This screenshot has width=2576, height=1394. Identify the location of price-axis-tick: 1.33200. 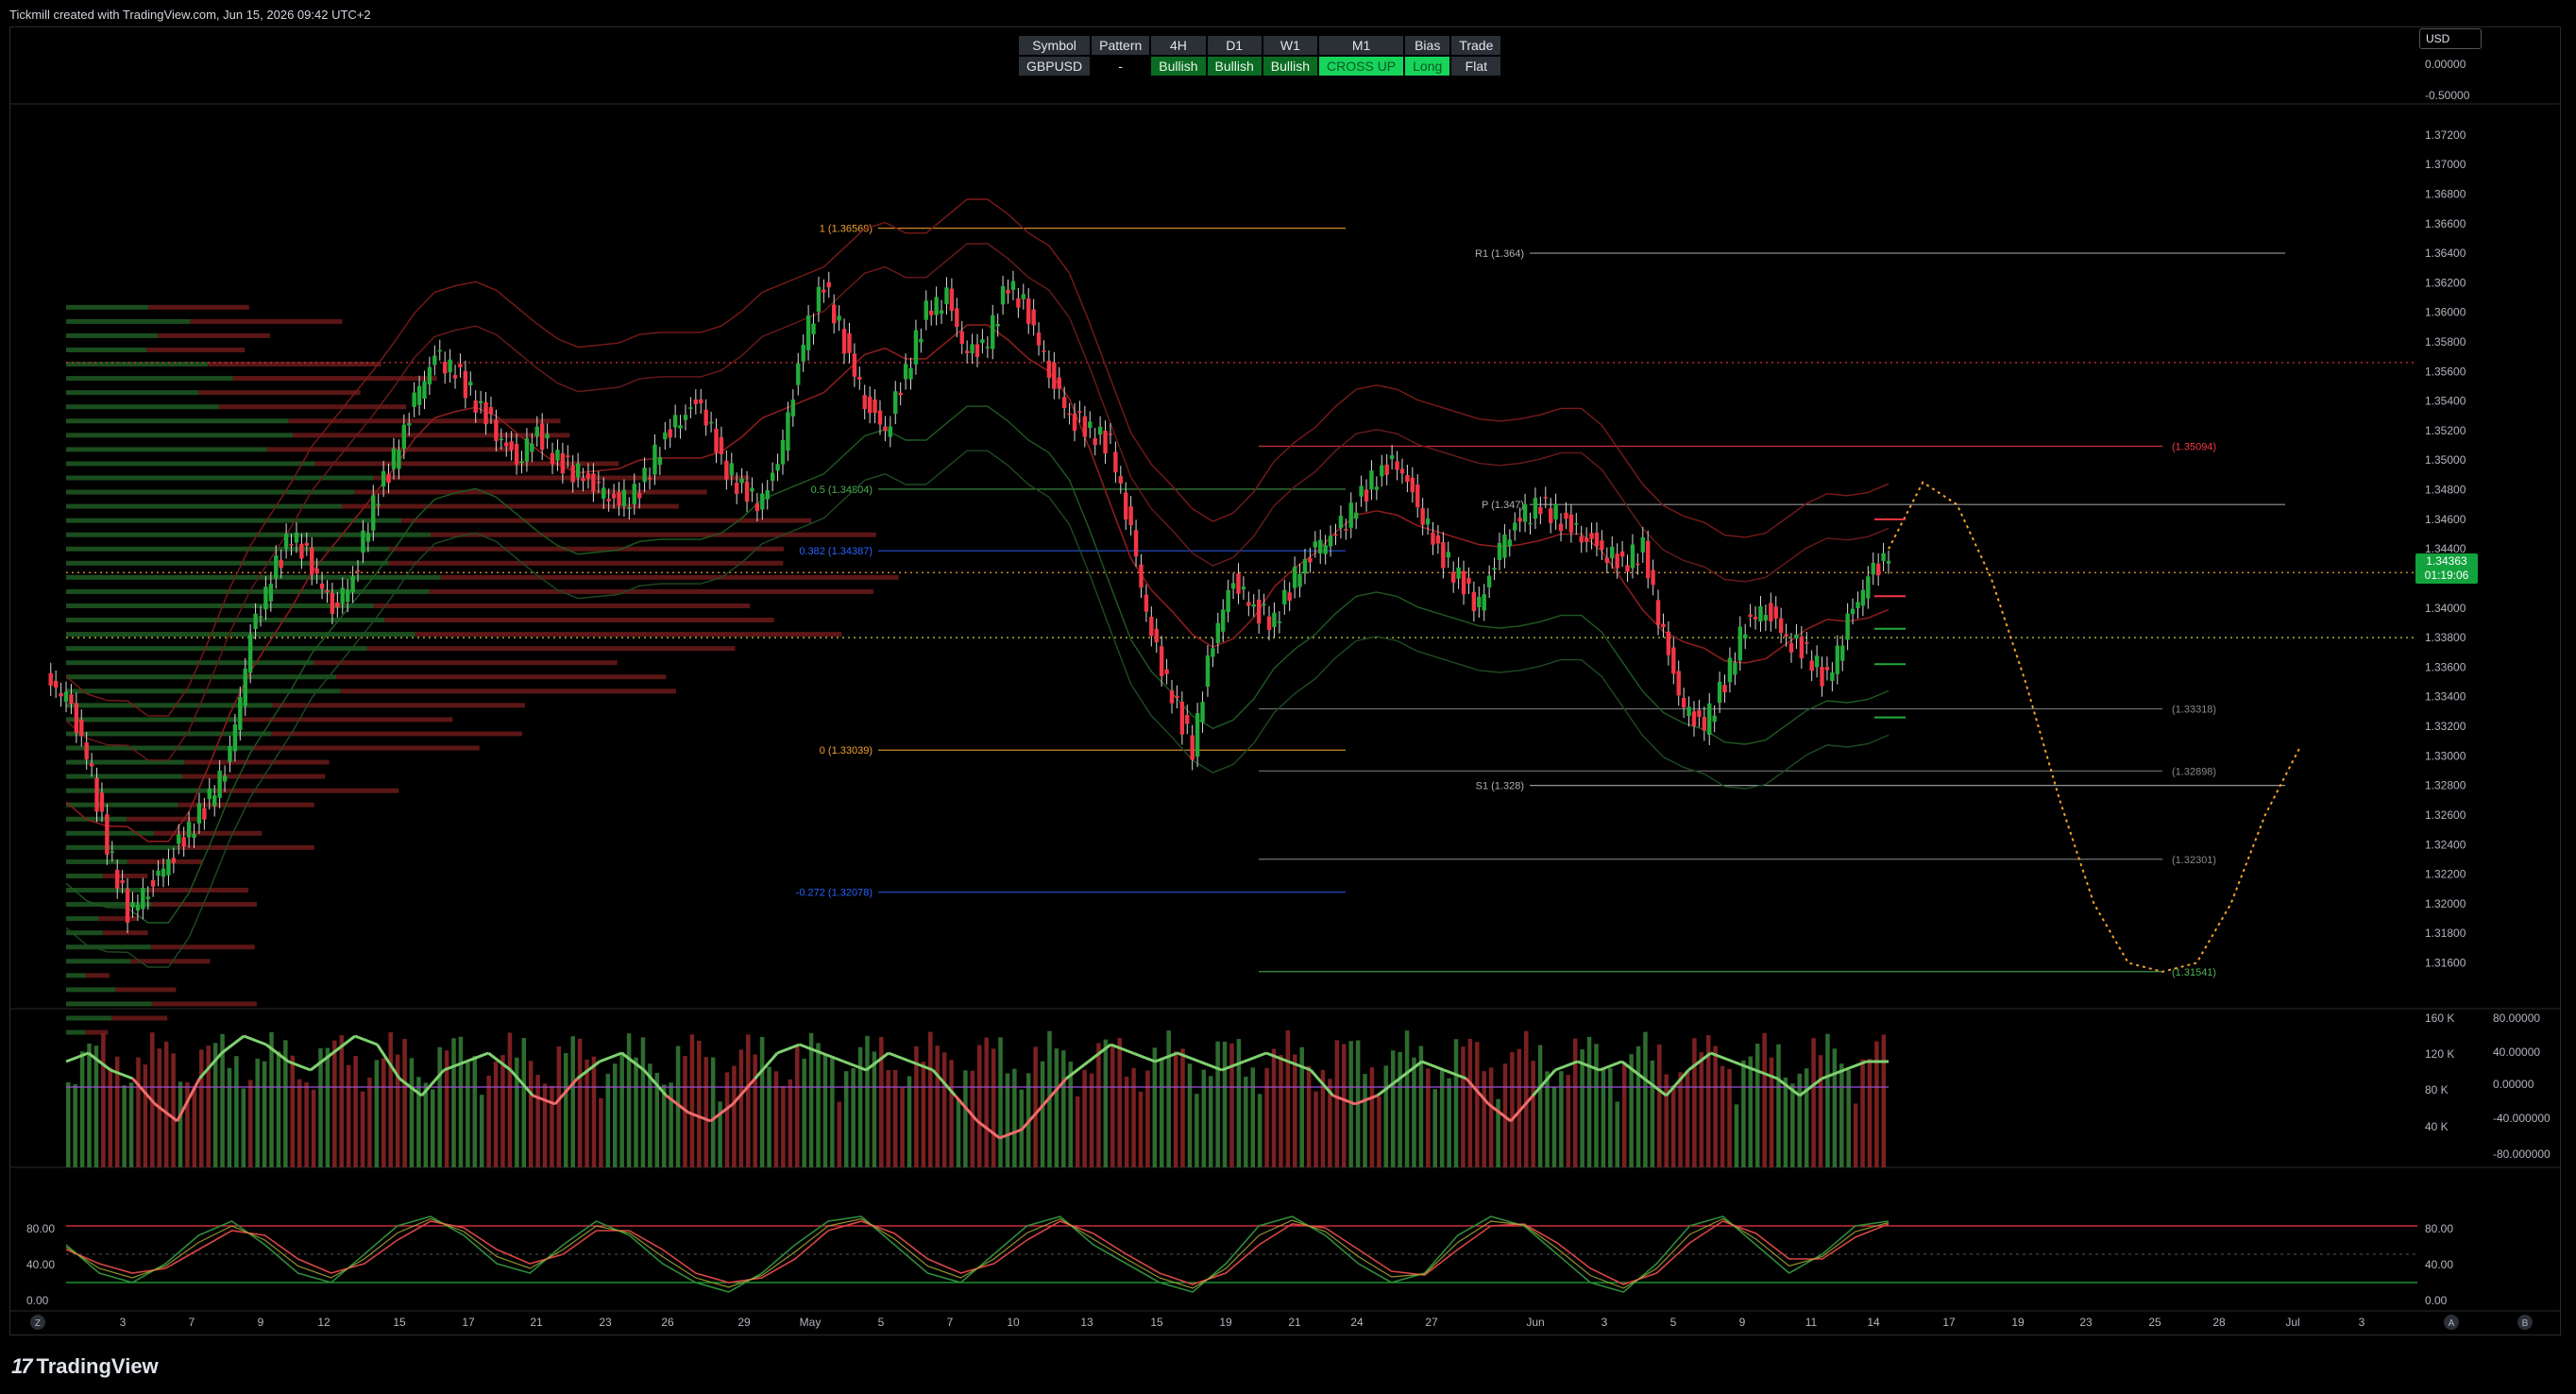
(2445, 726).